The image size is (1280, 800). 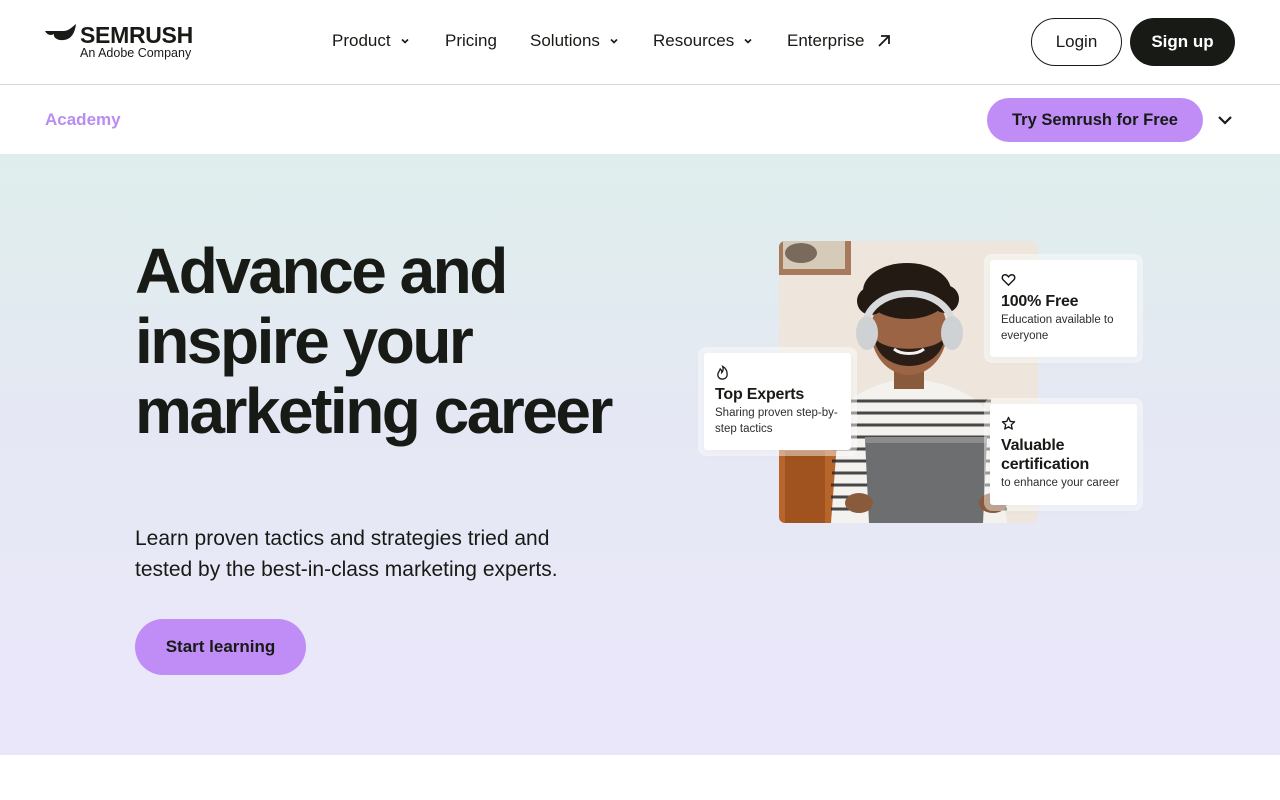 I want to click on nav-pricing: Pricing, so click(x=471, y=41).